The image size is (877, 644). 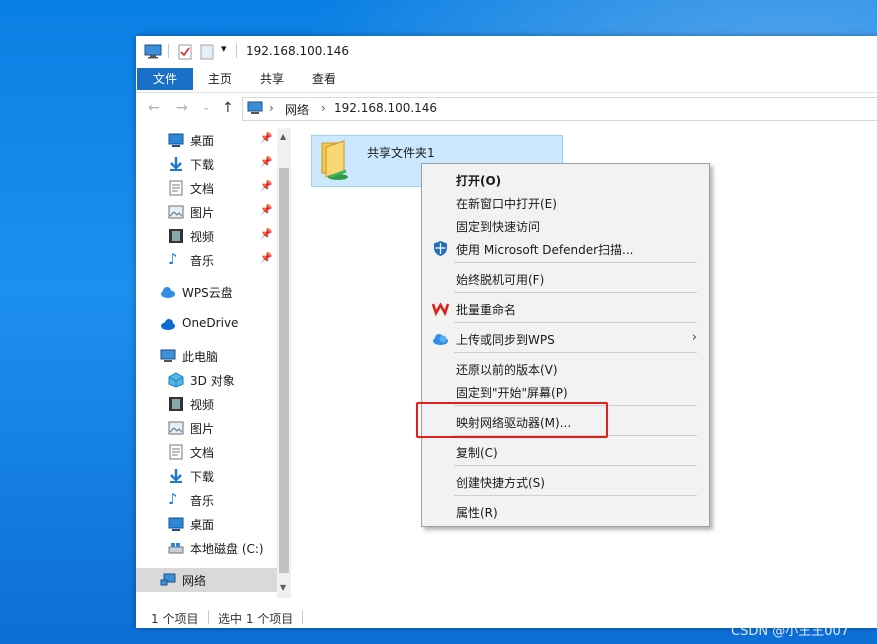 I want to click on nav-item-onedrive: OneDrive, so click(x=206, y=324).